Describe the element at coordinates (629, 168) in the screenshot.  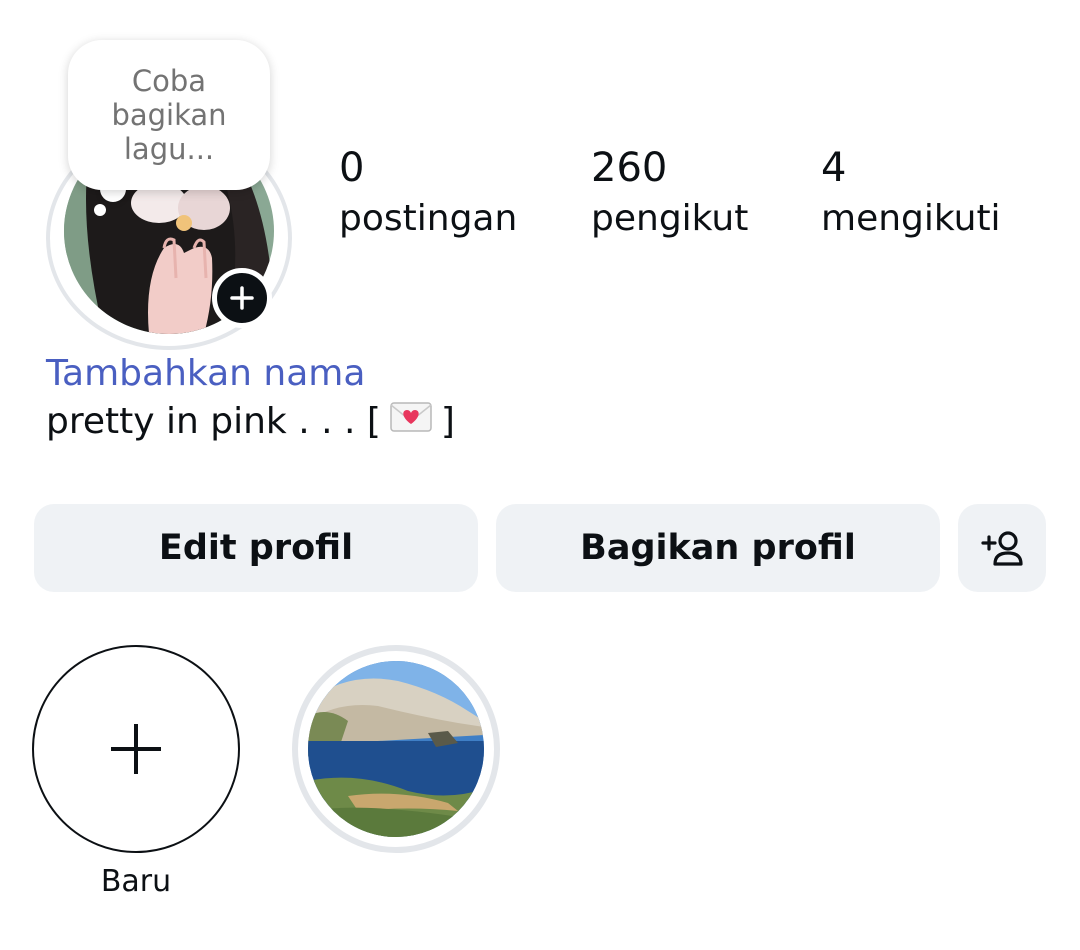
I see `stat-followers-value: 260` at that location.